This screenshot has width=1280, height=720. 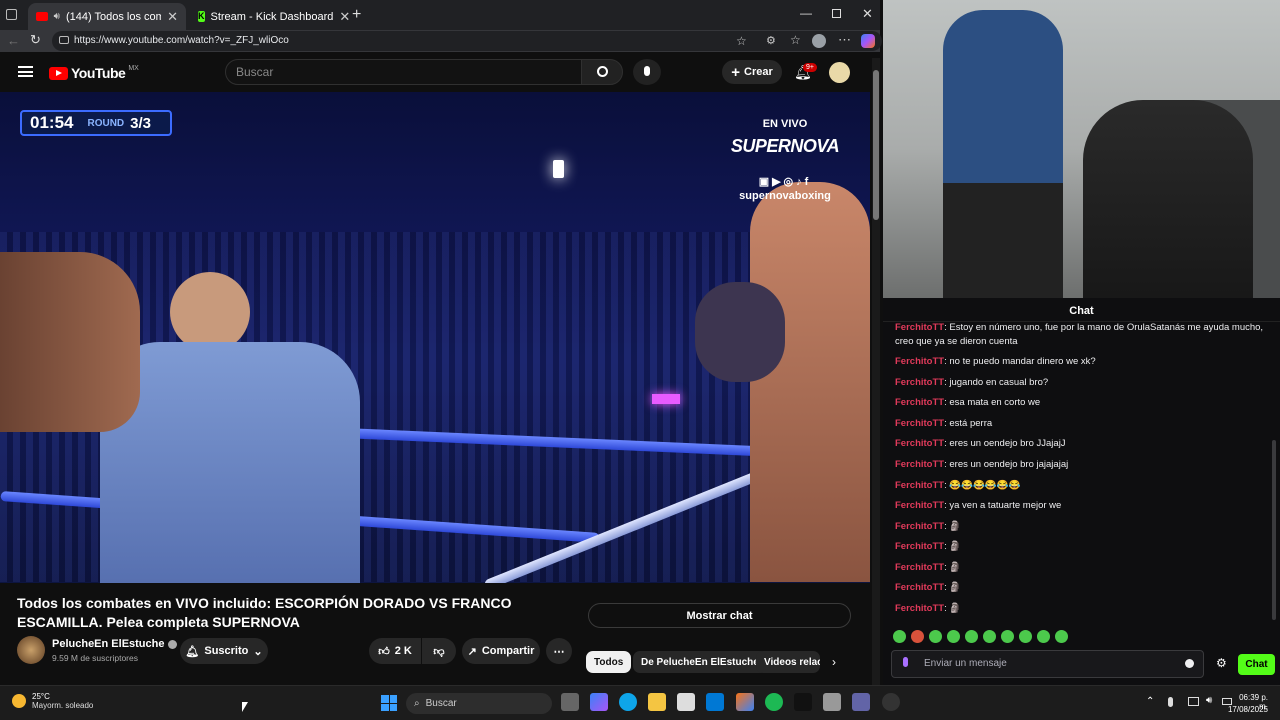 What do you see at coordinates (115, 644) in the screenshot?
I see `channel-name: PelucheEn ElEstuche` at bounding box center [115, 644].